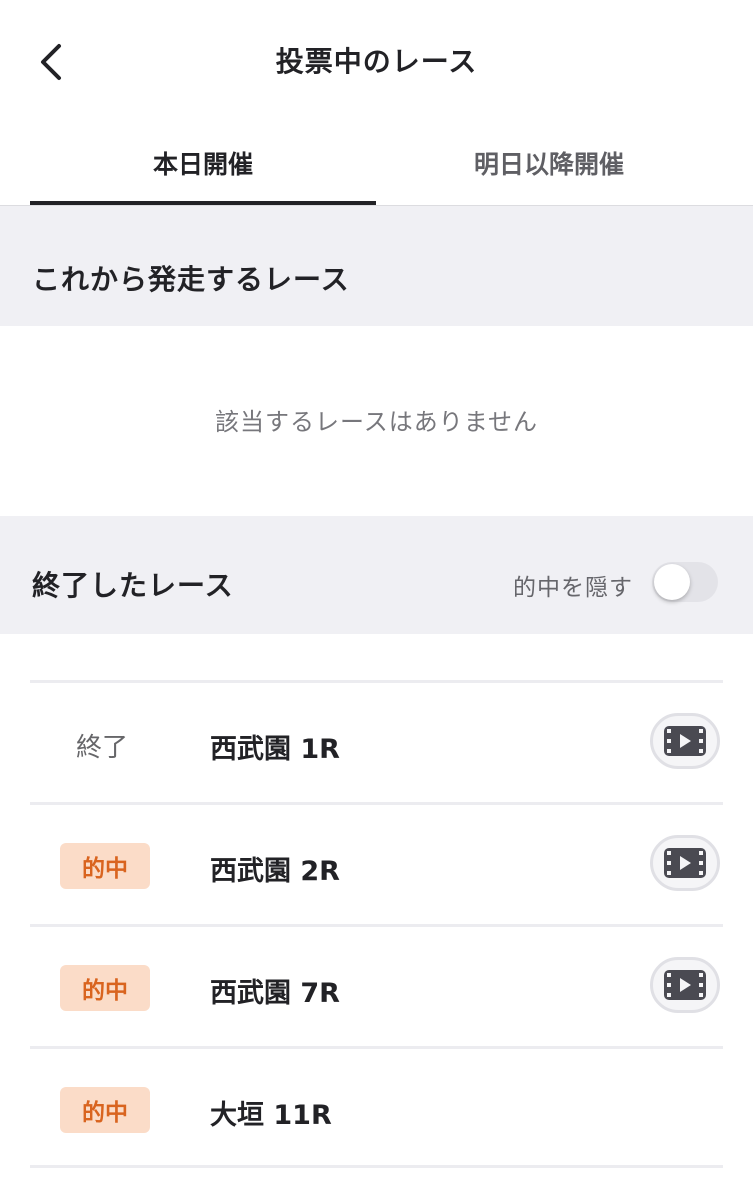 The width and height of the screenshot is (753, 1200). I want to click on race-row: 終了 西武園 1R, so click(376, 741).